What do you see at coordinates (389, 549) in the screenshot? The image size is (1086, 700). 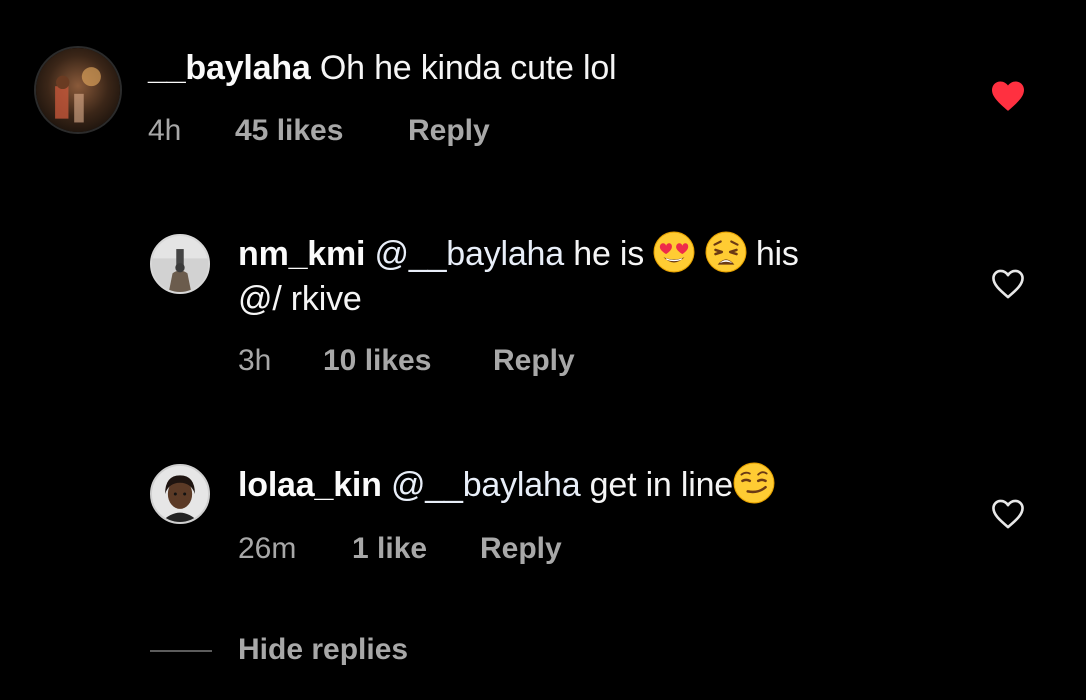 I see `comment-likes: 1 like` at bounding box center [389, 549].